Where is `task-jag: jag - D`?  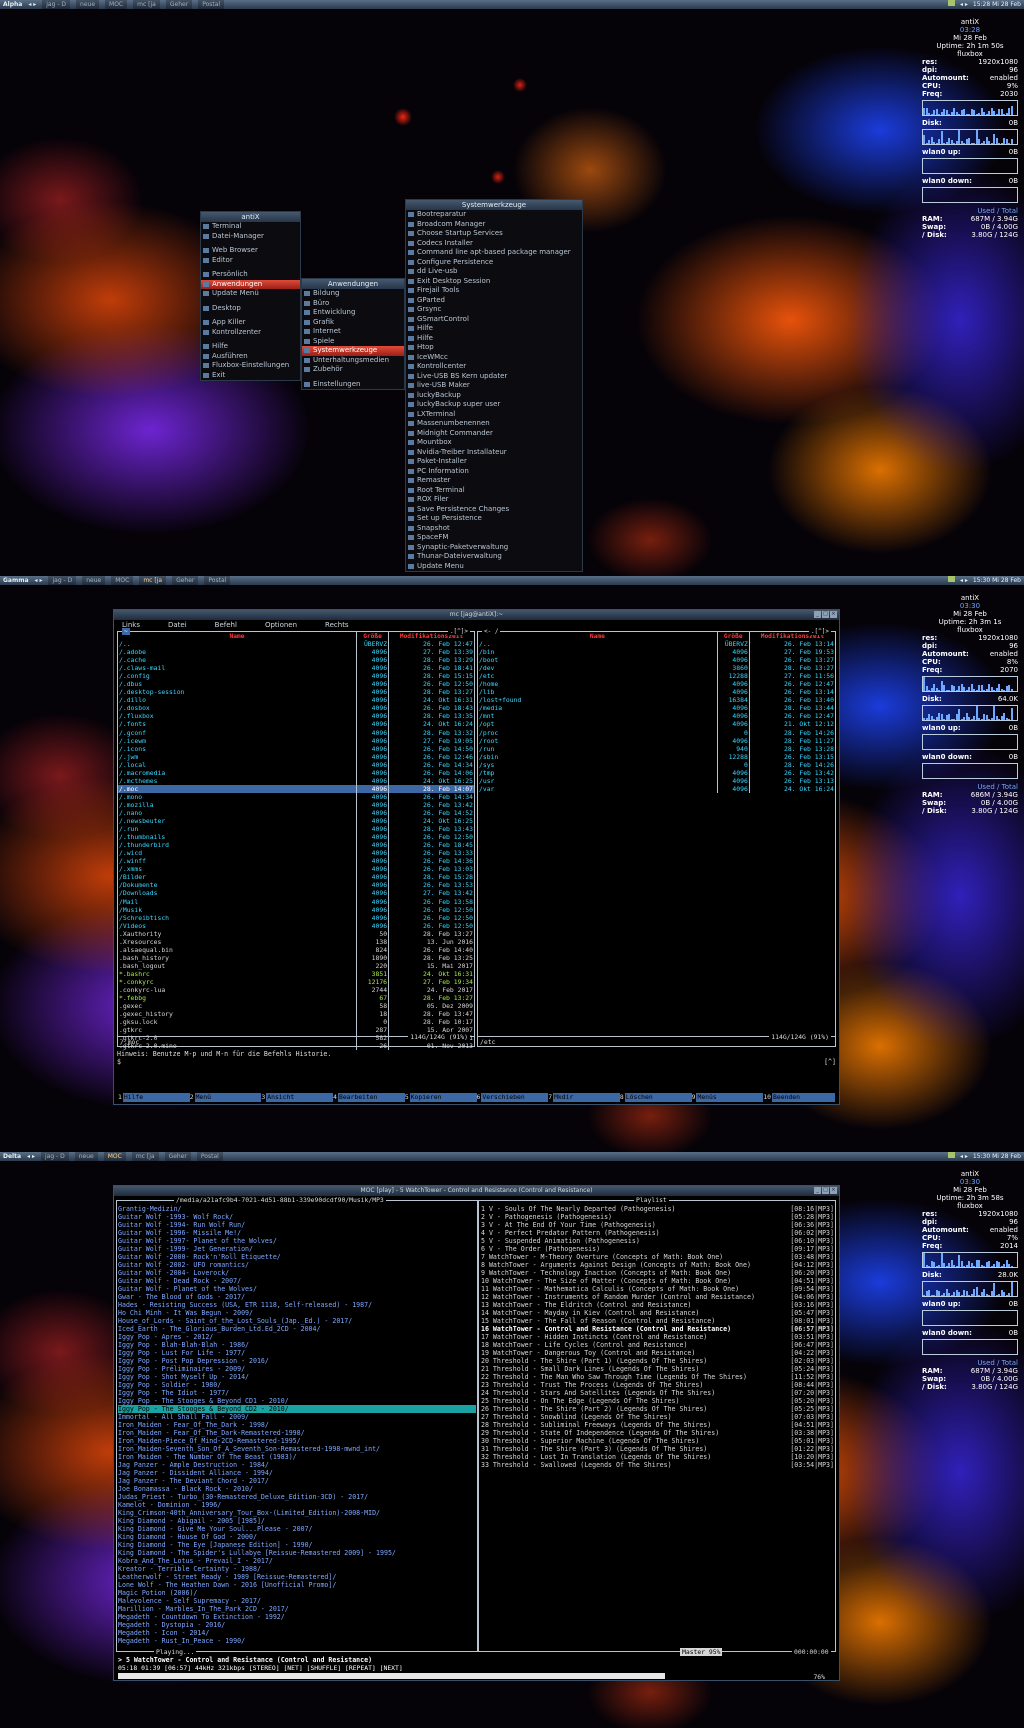 task-jag: jag - D is located at coordinates (56, 4).